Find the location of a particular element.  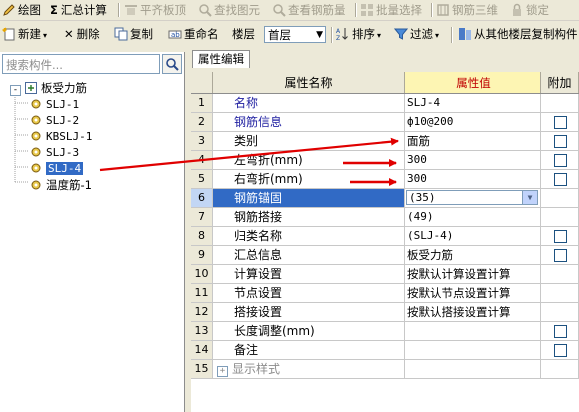

grid-select-icon is located at coordinates (367, 10).